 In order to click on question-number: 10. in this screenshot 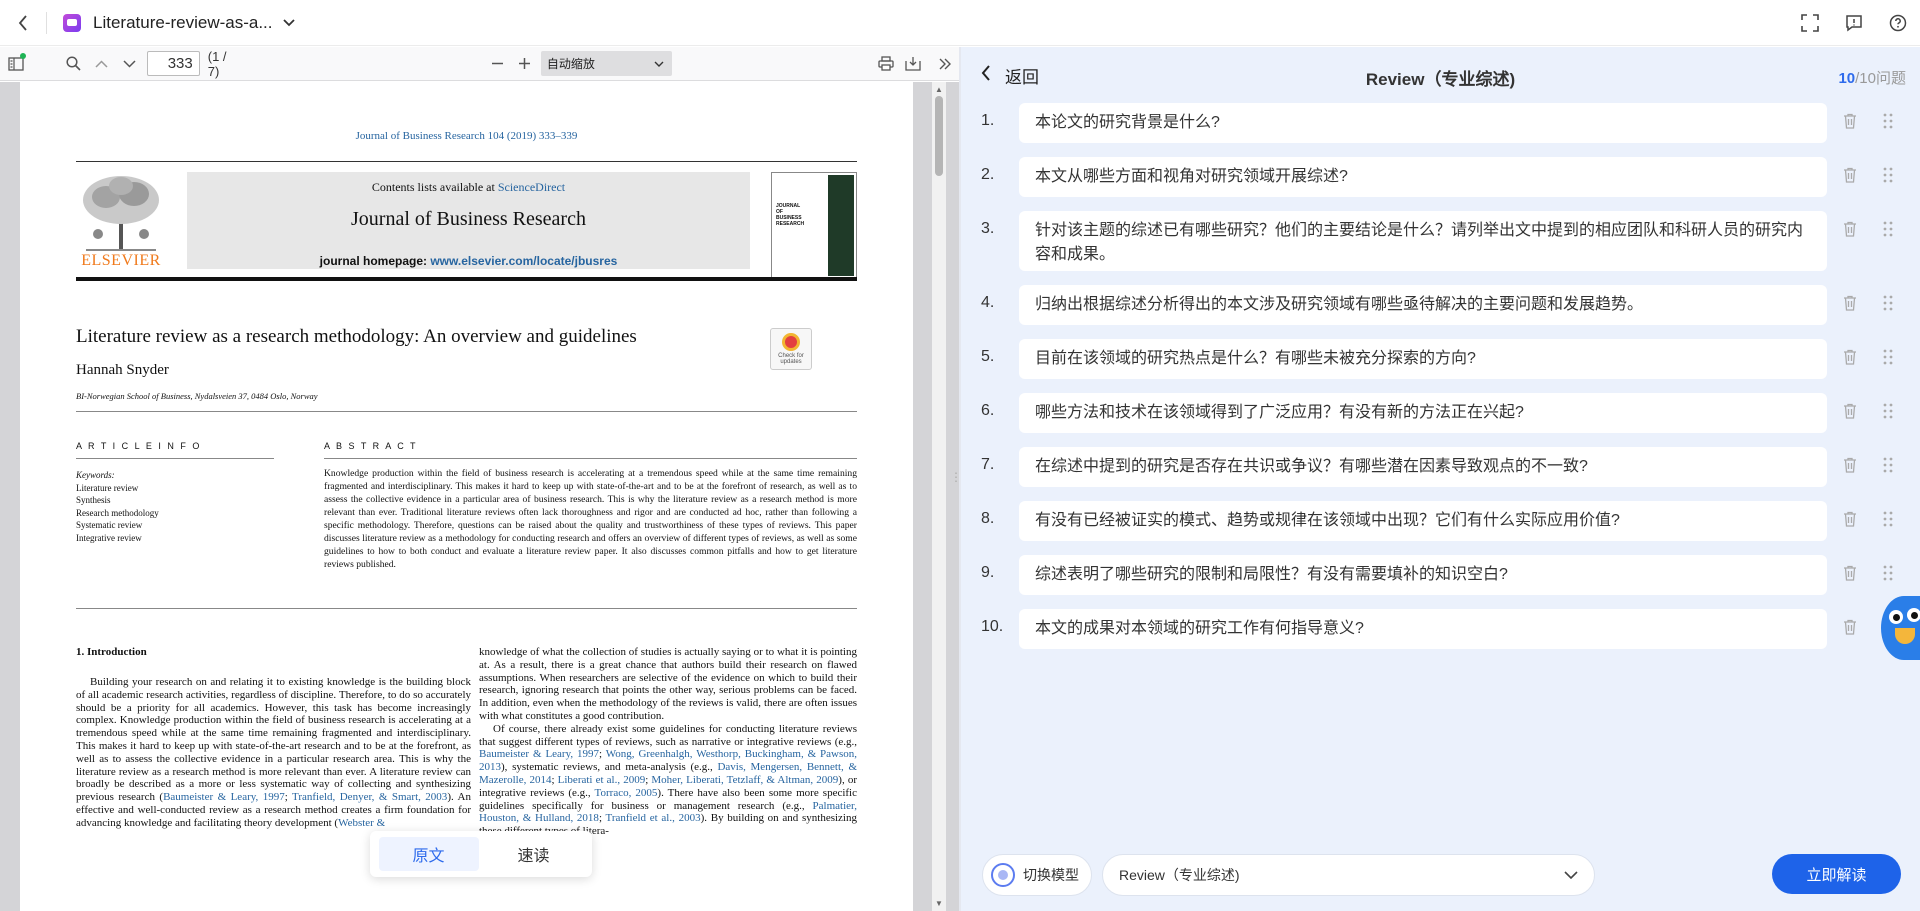, I will do `click(992, 626)`.